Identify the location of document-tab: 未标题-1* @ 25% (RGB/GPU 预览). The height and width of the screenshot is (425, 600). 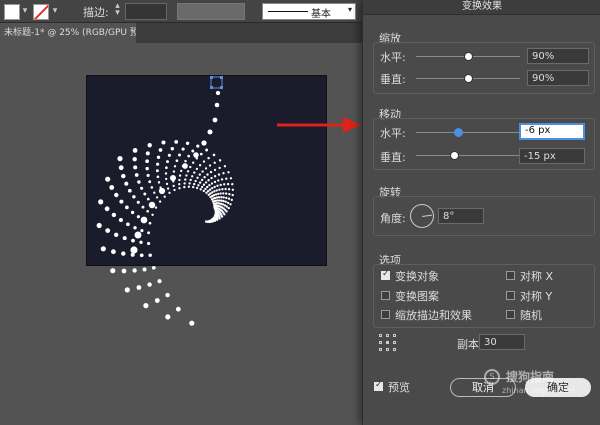
(68, 33).